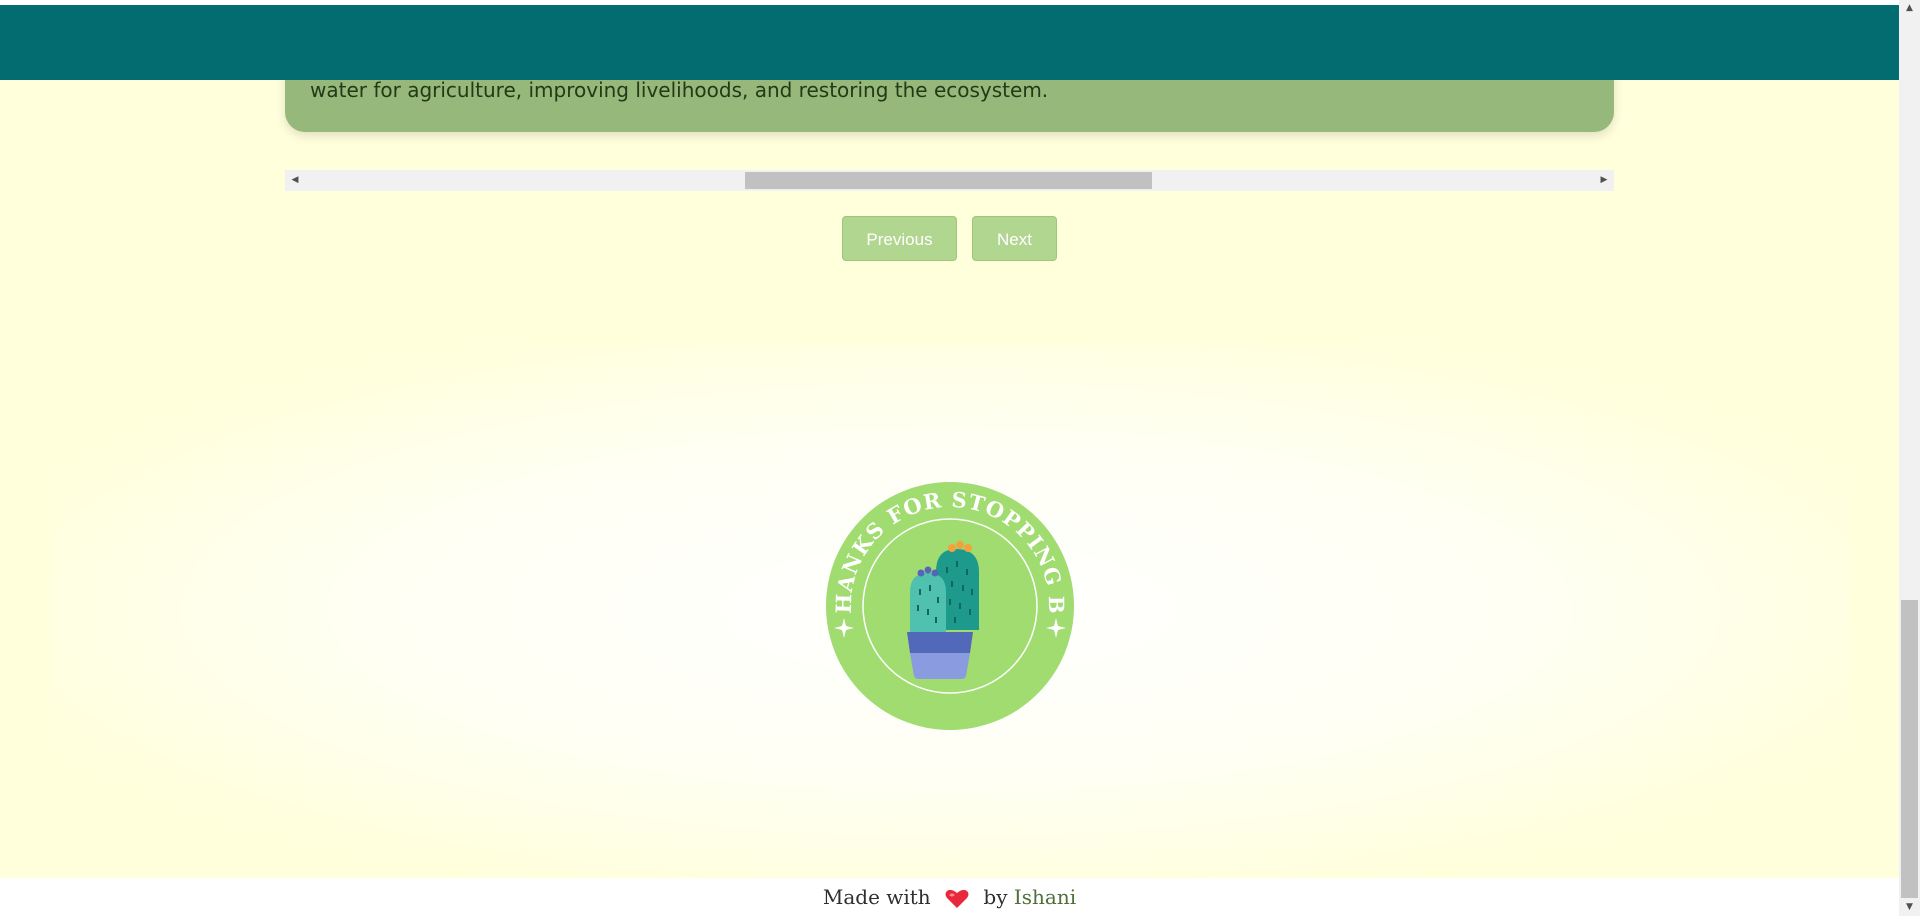 This screenshot has width=1920, height=916. I want to click on page-scroll-thumb, so click(1909, 749).